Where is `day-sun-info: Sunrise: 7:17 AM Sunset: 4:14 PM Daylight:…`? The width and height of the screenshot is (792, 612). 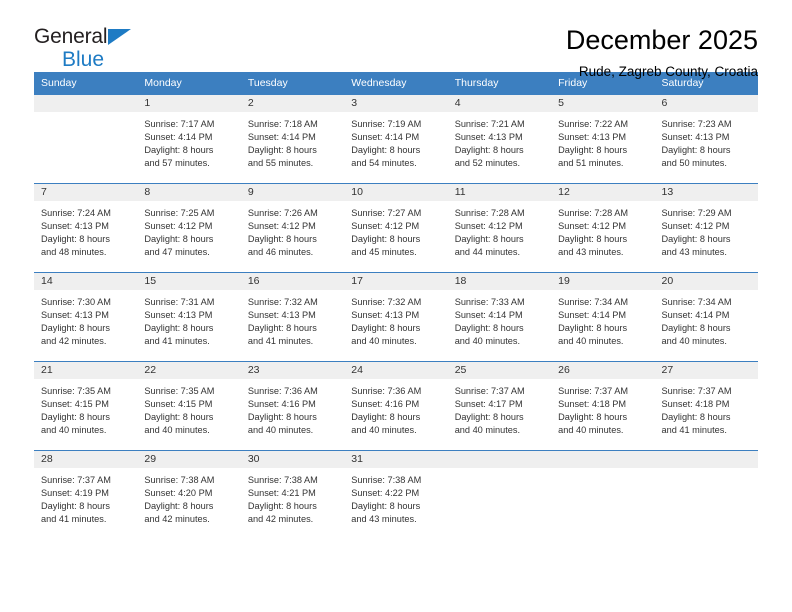 day-sun-info: Sunrise: 7:17 AM Sunset: 4:14 PM Daylight:… is located at coordinates (188, 141).